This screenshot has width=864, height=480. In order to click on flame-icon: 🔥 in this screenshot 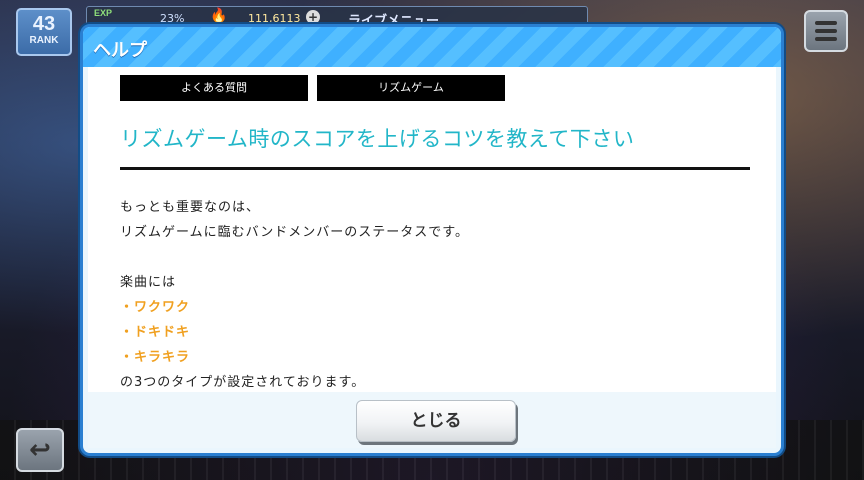, I will do `click(219, 16)`.